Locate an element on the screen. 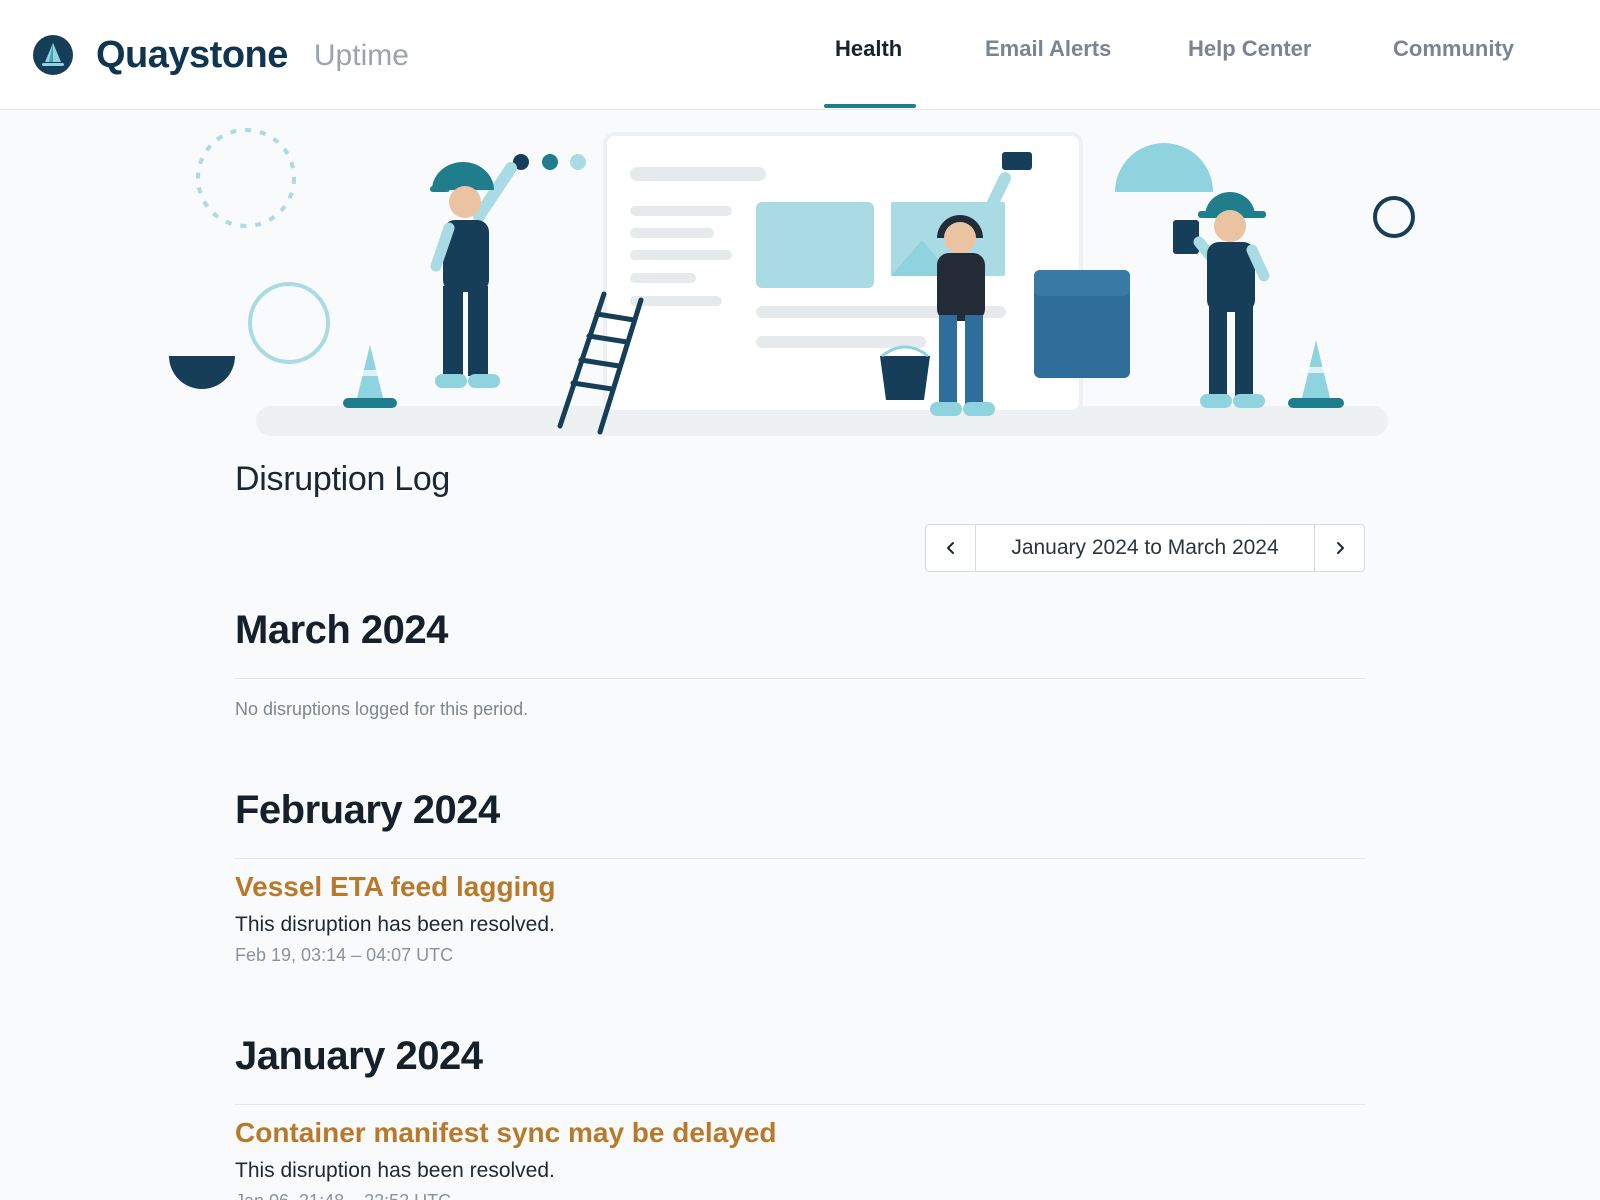  month-title: February 2024 is located at coordinates (367, 810).